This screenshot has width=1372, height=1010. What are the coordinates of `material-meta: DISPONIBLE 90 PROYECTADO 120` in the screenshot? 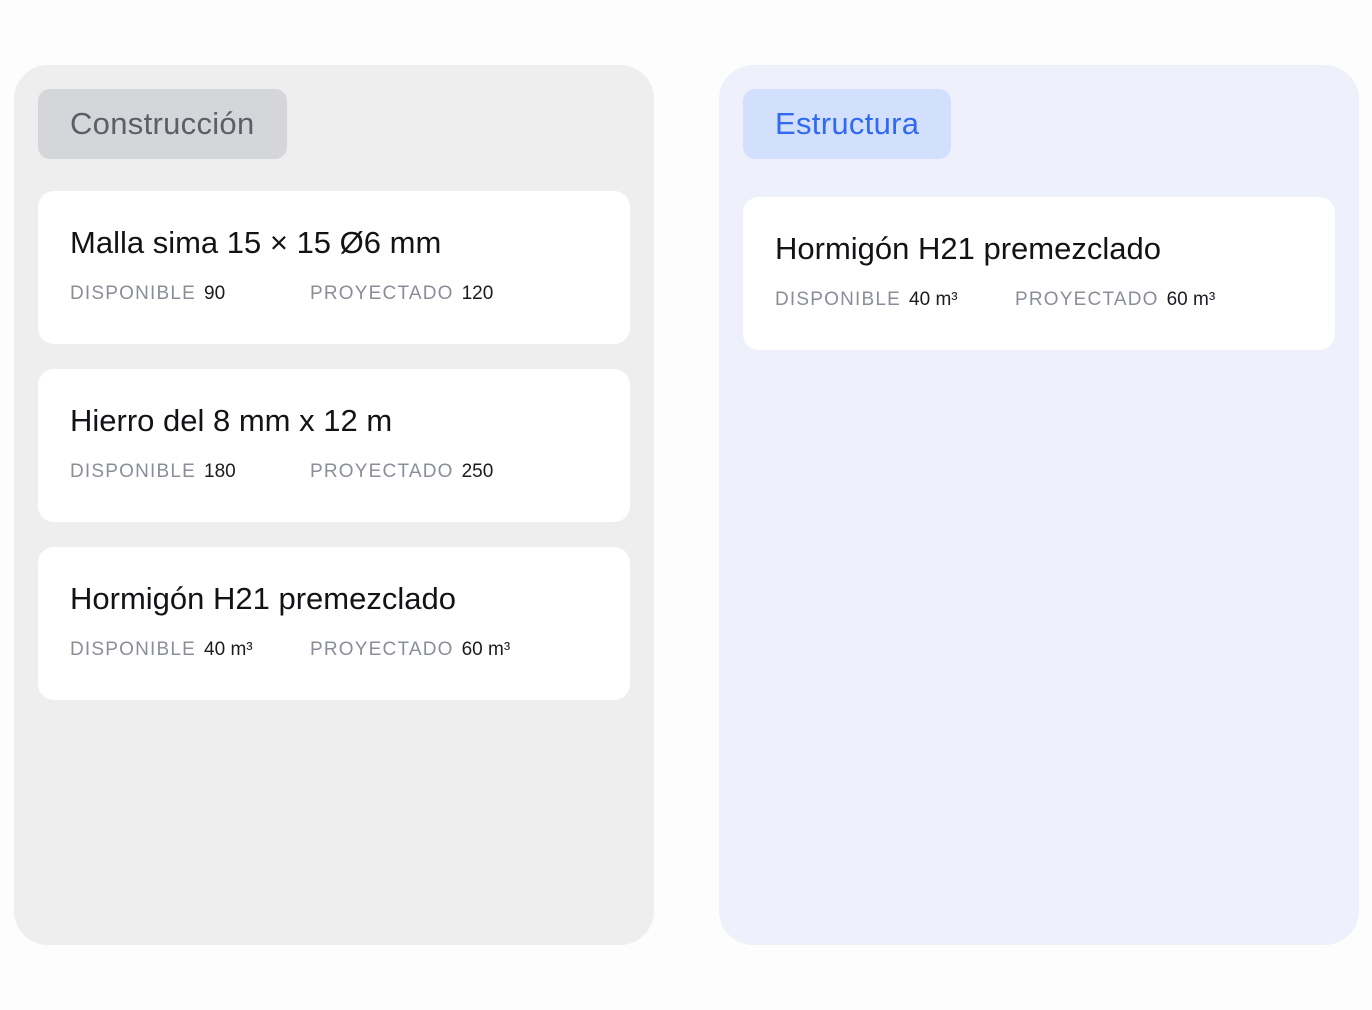 It's located at (334, 294).